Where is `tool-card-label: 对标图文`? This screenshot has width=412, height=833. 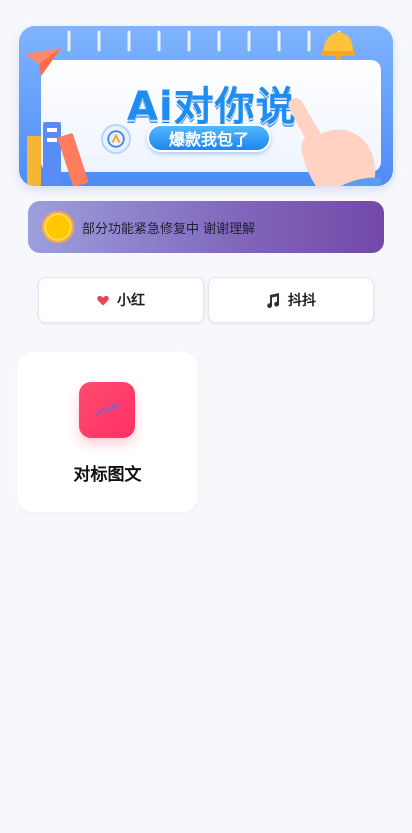
tool-card-label: 对标图文 is located at coordinates (107, 475).